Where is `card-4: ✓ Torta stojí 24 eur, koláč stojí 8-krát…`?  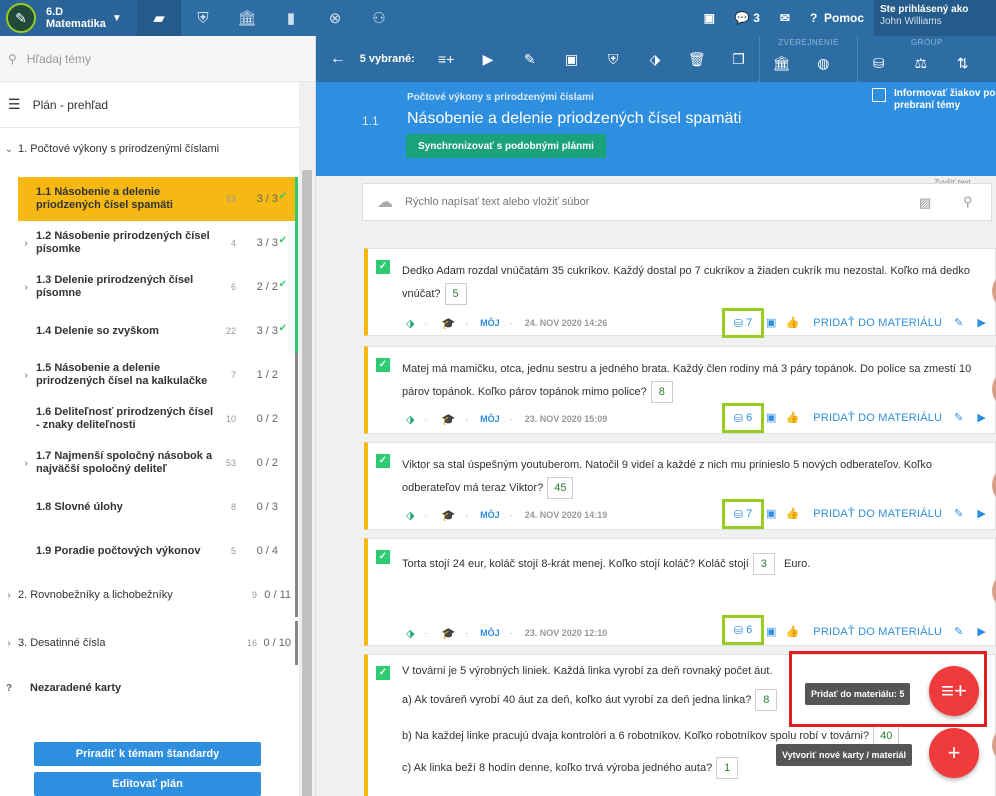 card-4: ✓ Torta stojí 24 eur, koláč stojí 8-krát… is located at coordinates (680, 592).